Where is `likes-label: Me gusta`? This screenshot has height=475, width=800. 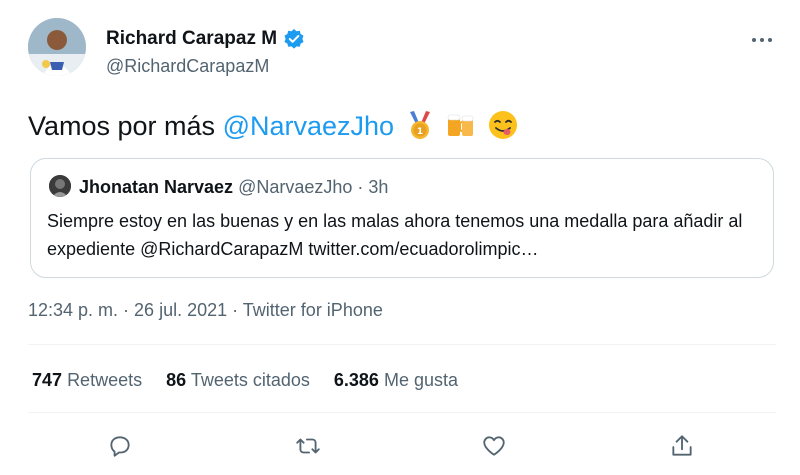 likes-label: Me gusta is located at coordinates (420, 380).